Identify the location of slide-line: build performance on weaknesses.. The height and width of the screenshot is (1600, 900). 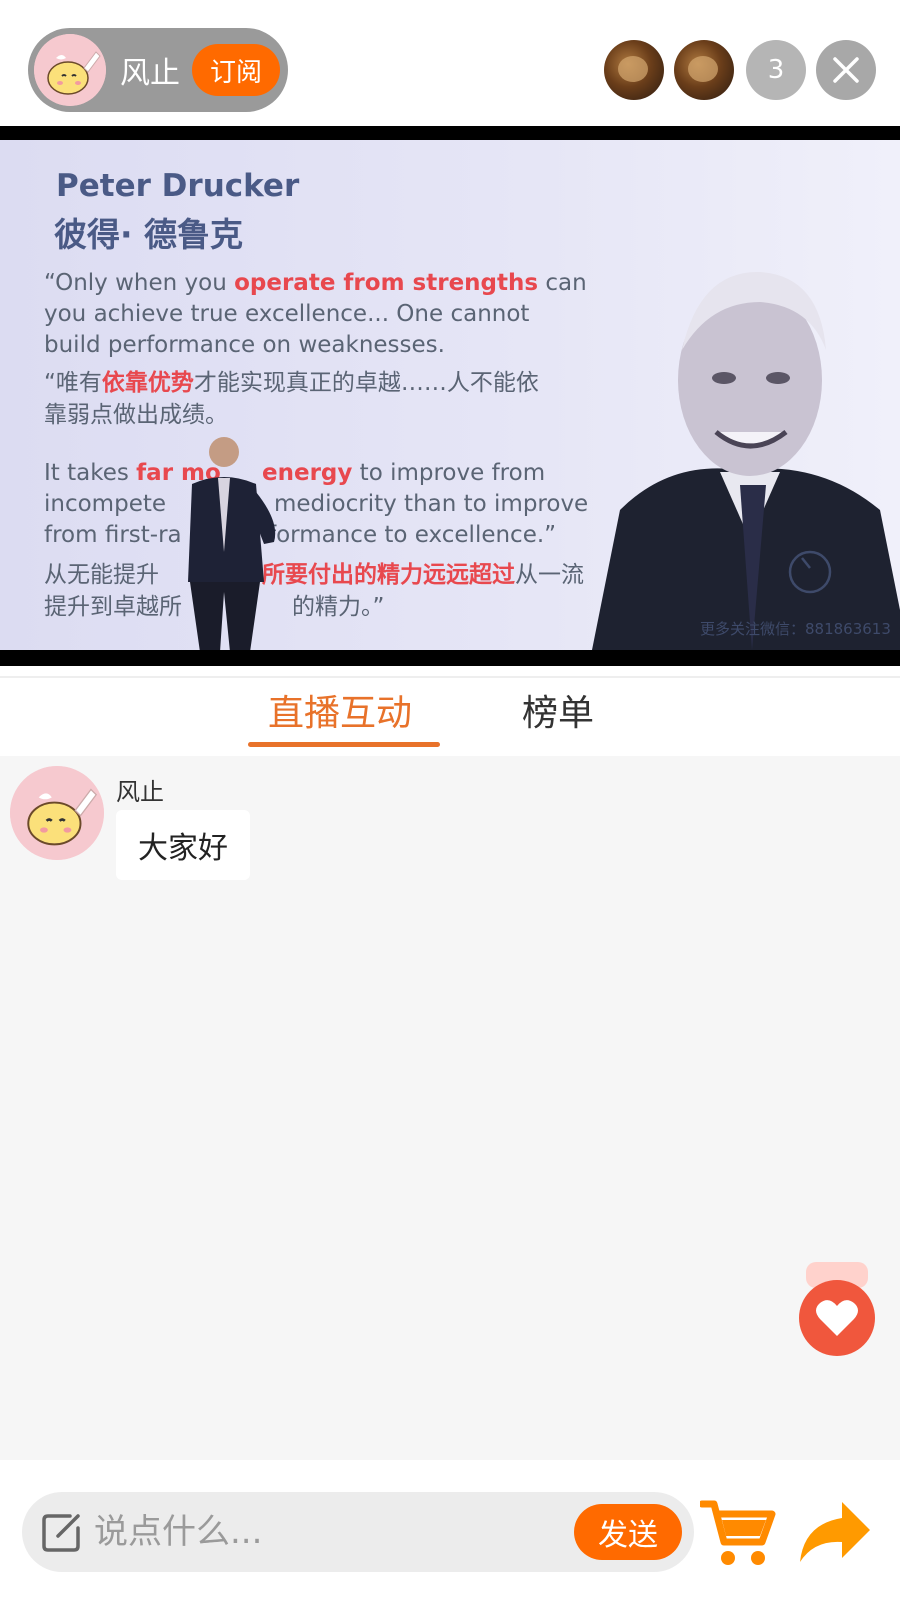
(244, 345).